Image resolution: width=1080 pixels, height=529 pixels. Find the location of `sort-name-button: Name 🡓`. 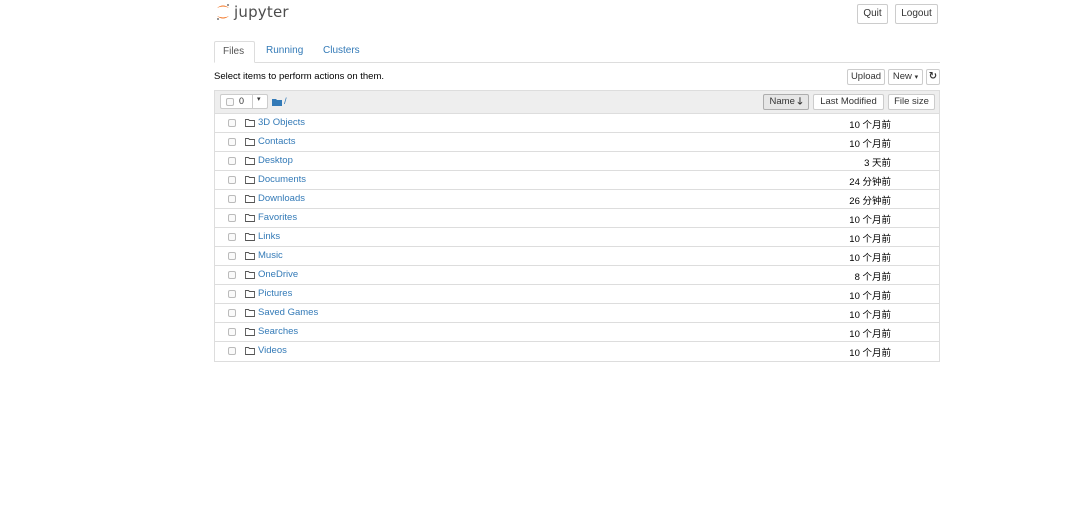

sort-name-button: Name 🡓 is located at coordinates (786, 102).